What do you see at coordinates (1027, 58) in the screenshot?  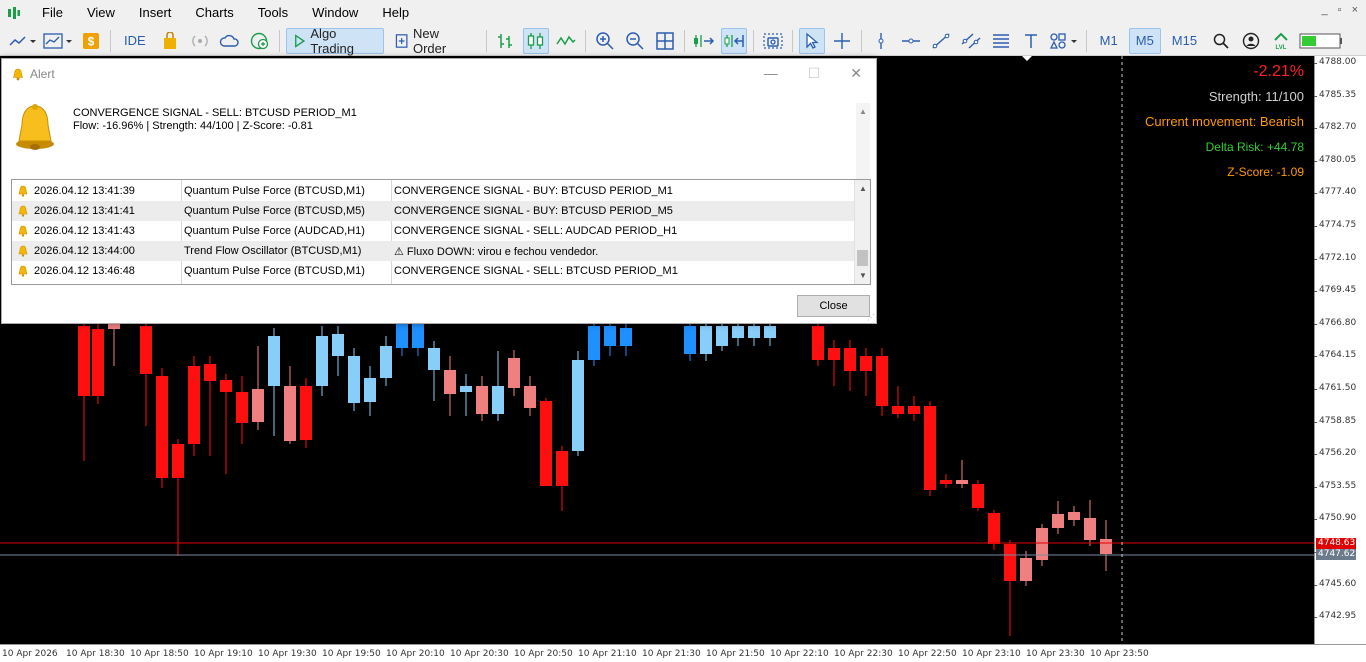 I see `chart-shift-marker` at bounding box center [1027, 58].